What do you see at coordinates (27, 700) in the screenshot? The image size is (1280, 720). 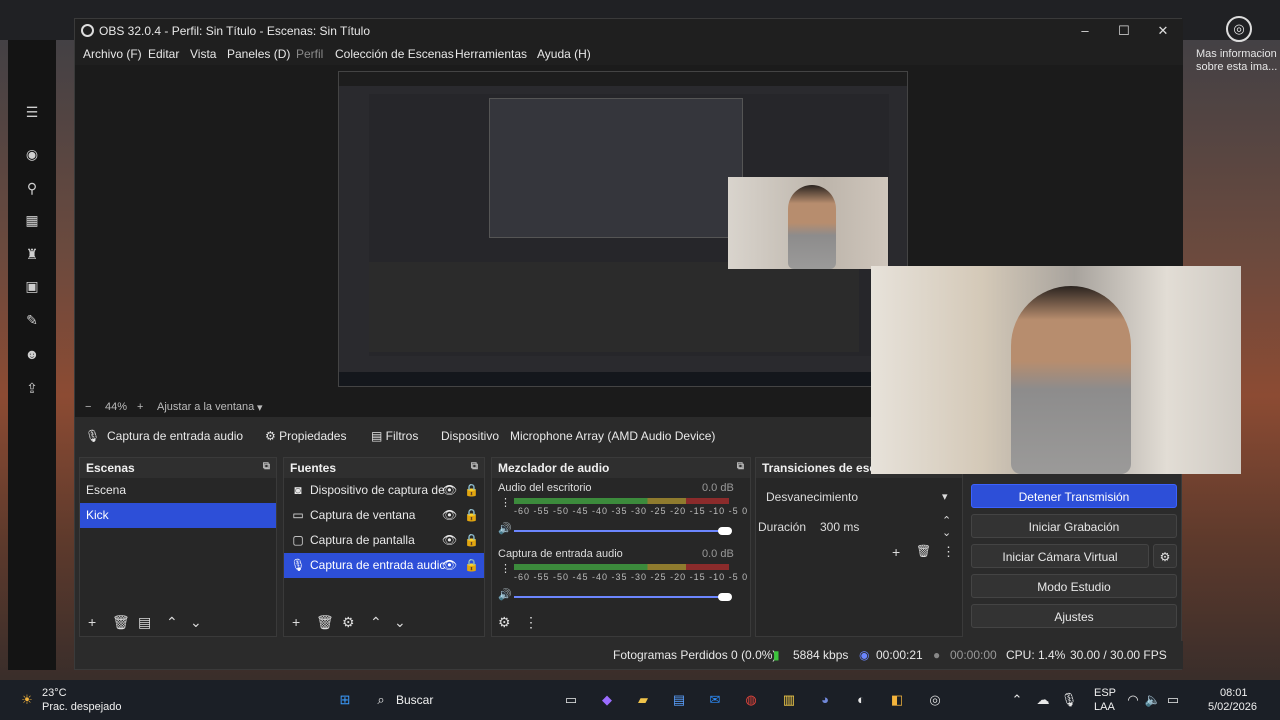 I see `weather-icon: ☀` at bounding box center [27, 700].